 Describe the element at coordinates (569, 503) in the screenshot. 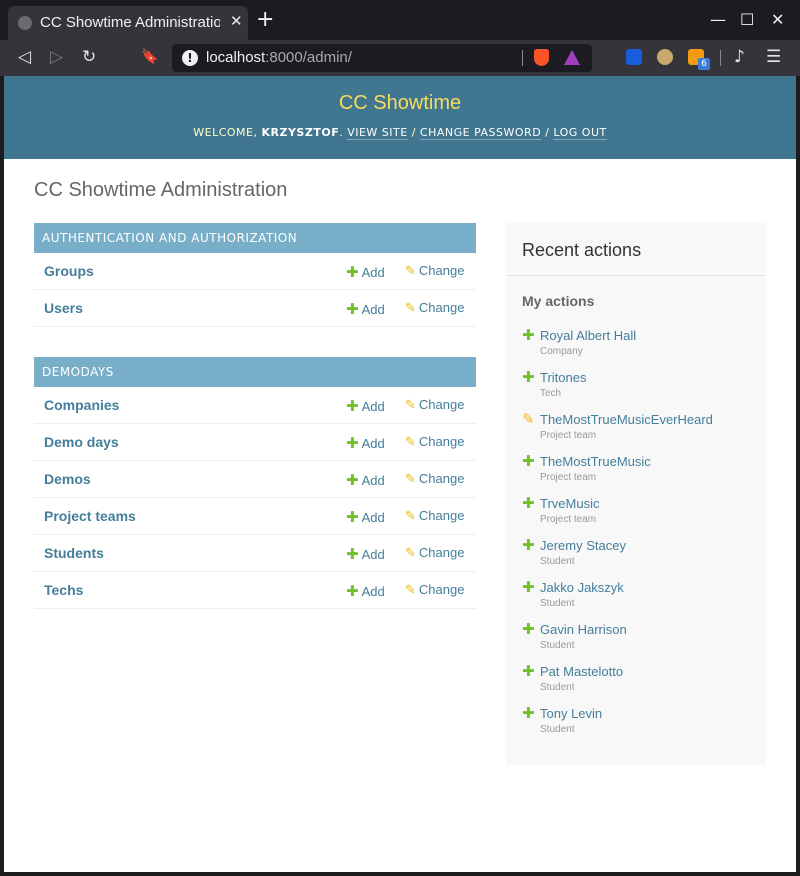

I see `recent-action-link: TrveMusic` at that location.